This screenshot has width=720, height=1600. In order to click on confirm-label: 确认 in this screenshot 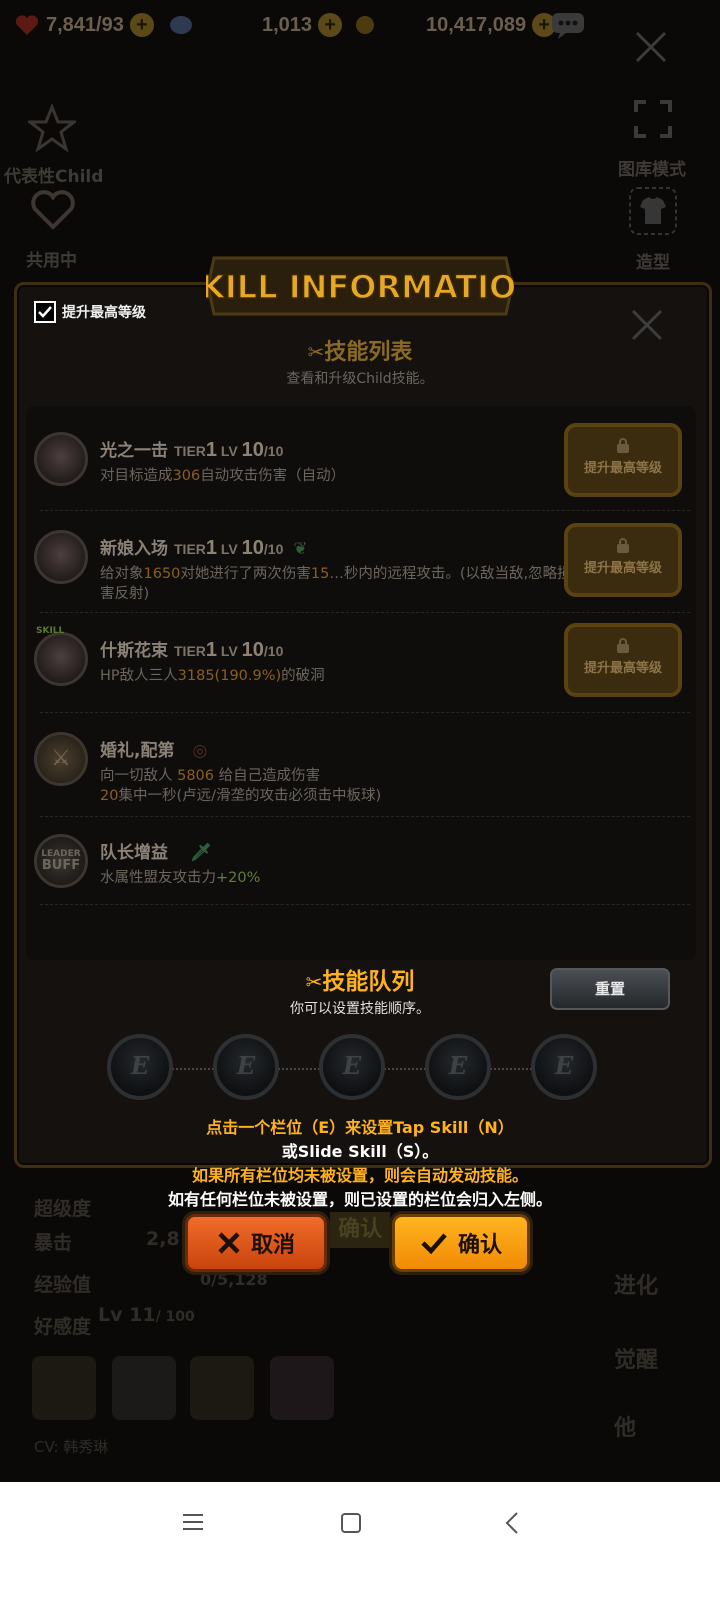, I will do `click(479, 1245)`.